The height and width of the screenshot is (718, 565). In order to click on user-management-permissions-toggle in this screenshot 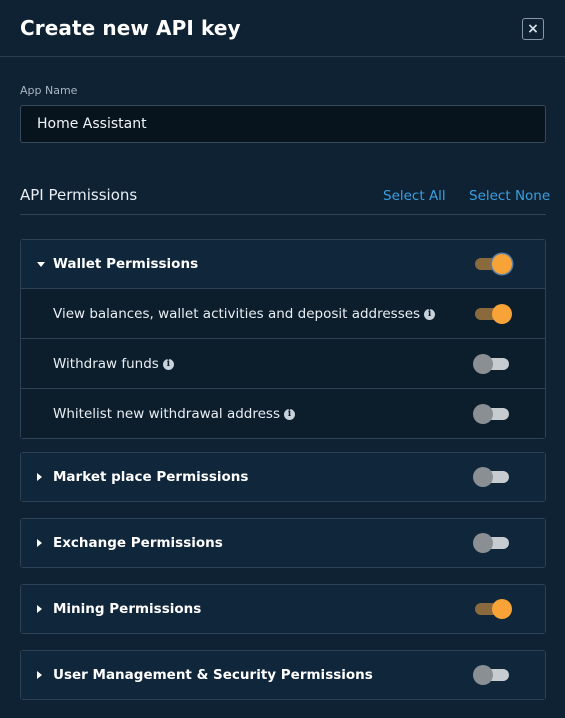, I will do `click(493, 675)`.